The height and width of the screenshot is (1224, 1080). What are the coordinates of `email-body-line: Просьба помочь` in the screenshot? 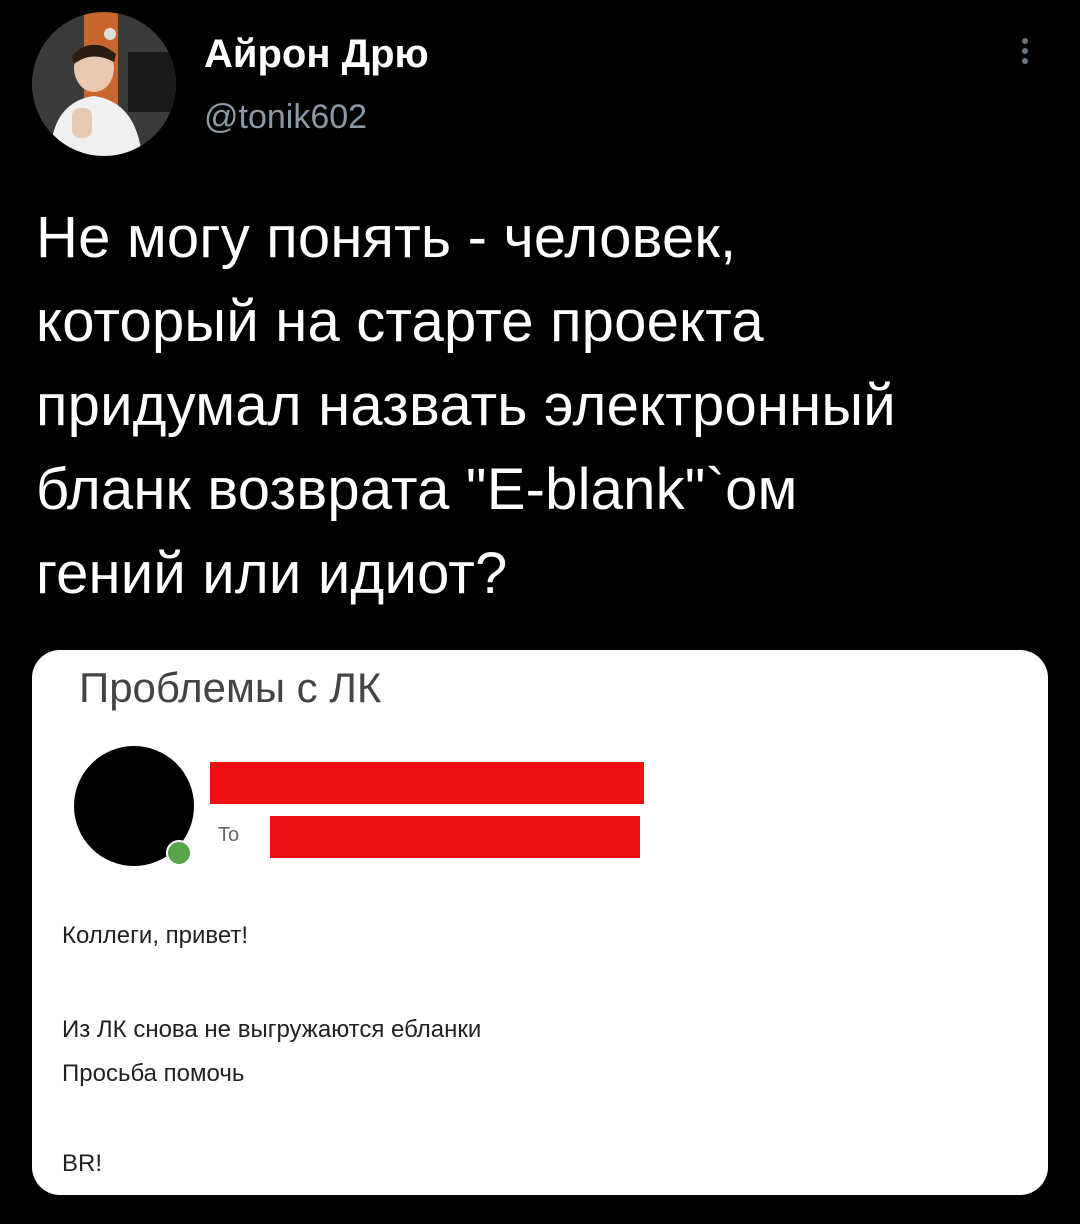 It's located at (153, 1073).